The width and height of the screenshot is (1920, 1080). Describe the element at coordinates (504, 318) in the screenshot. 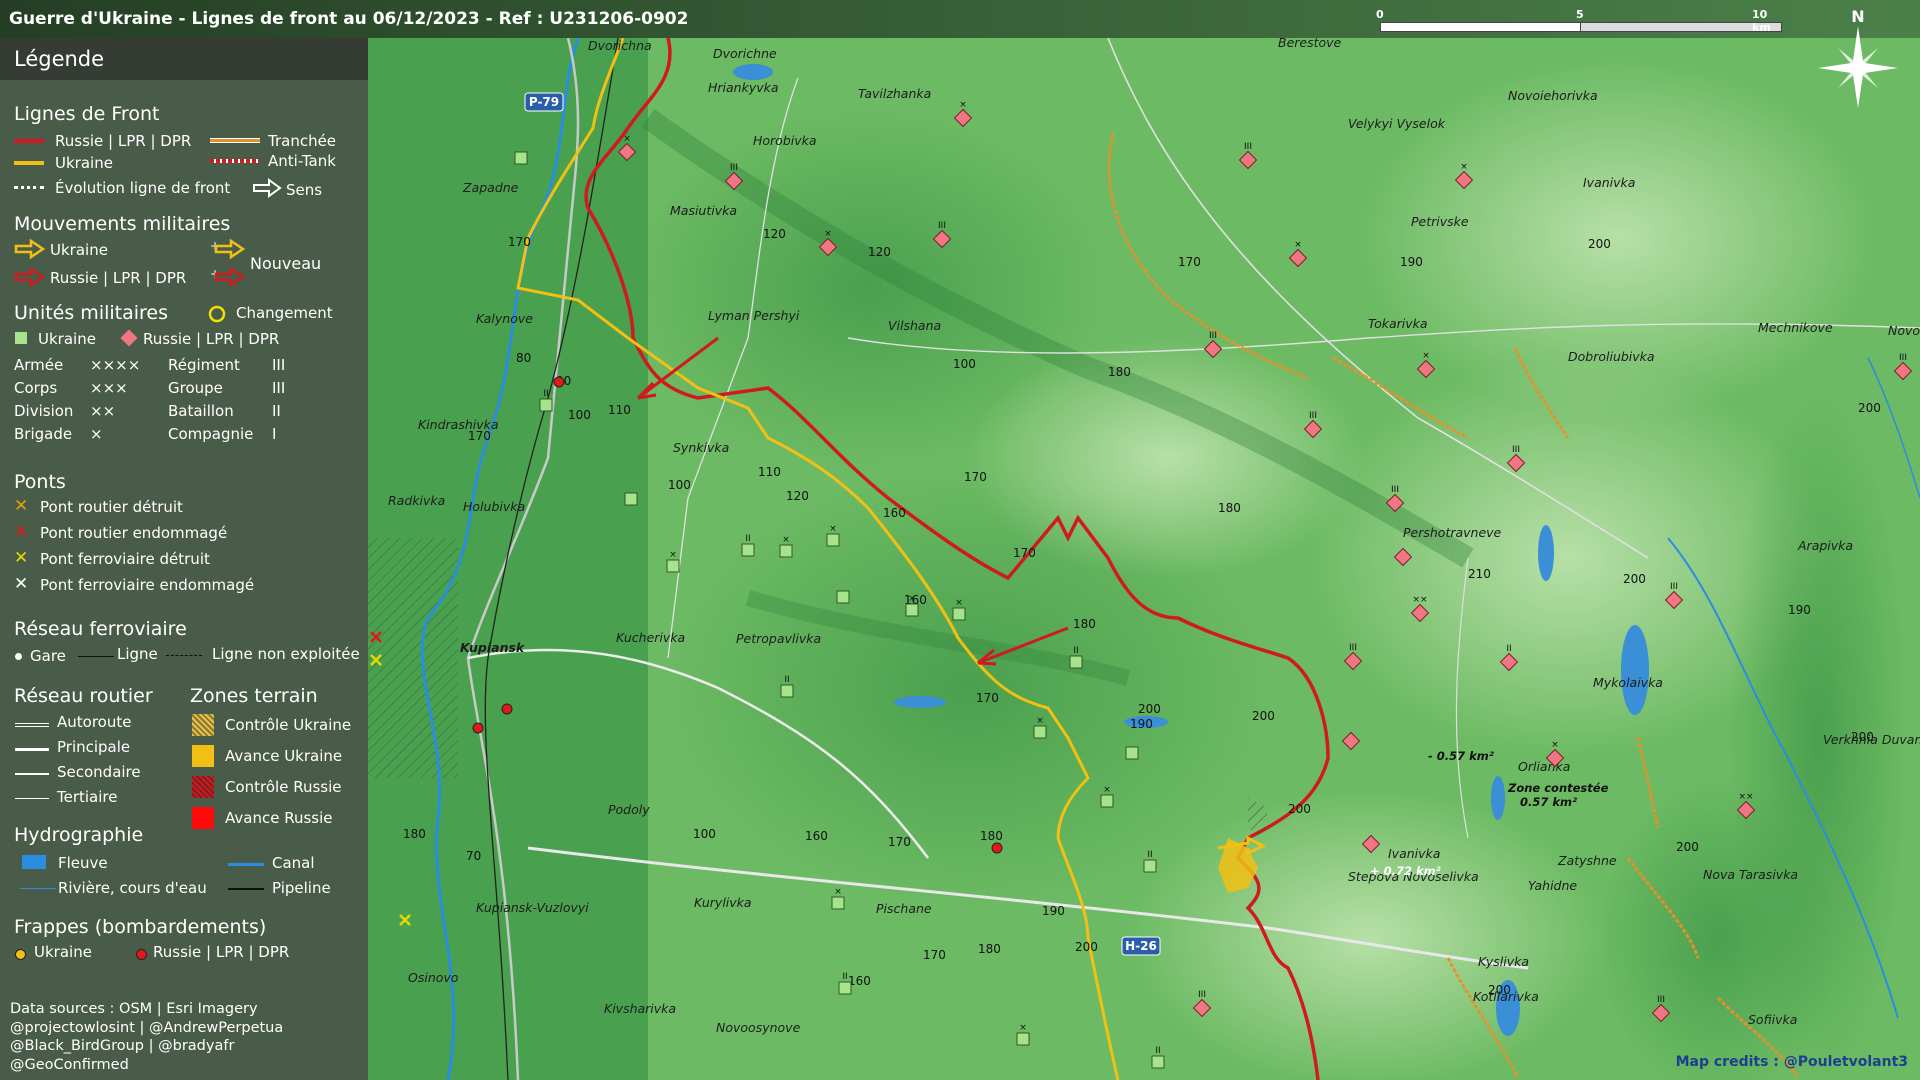

I see `place-label: Kalynove` at that location.